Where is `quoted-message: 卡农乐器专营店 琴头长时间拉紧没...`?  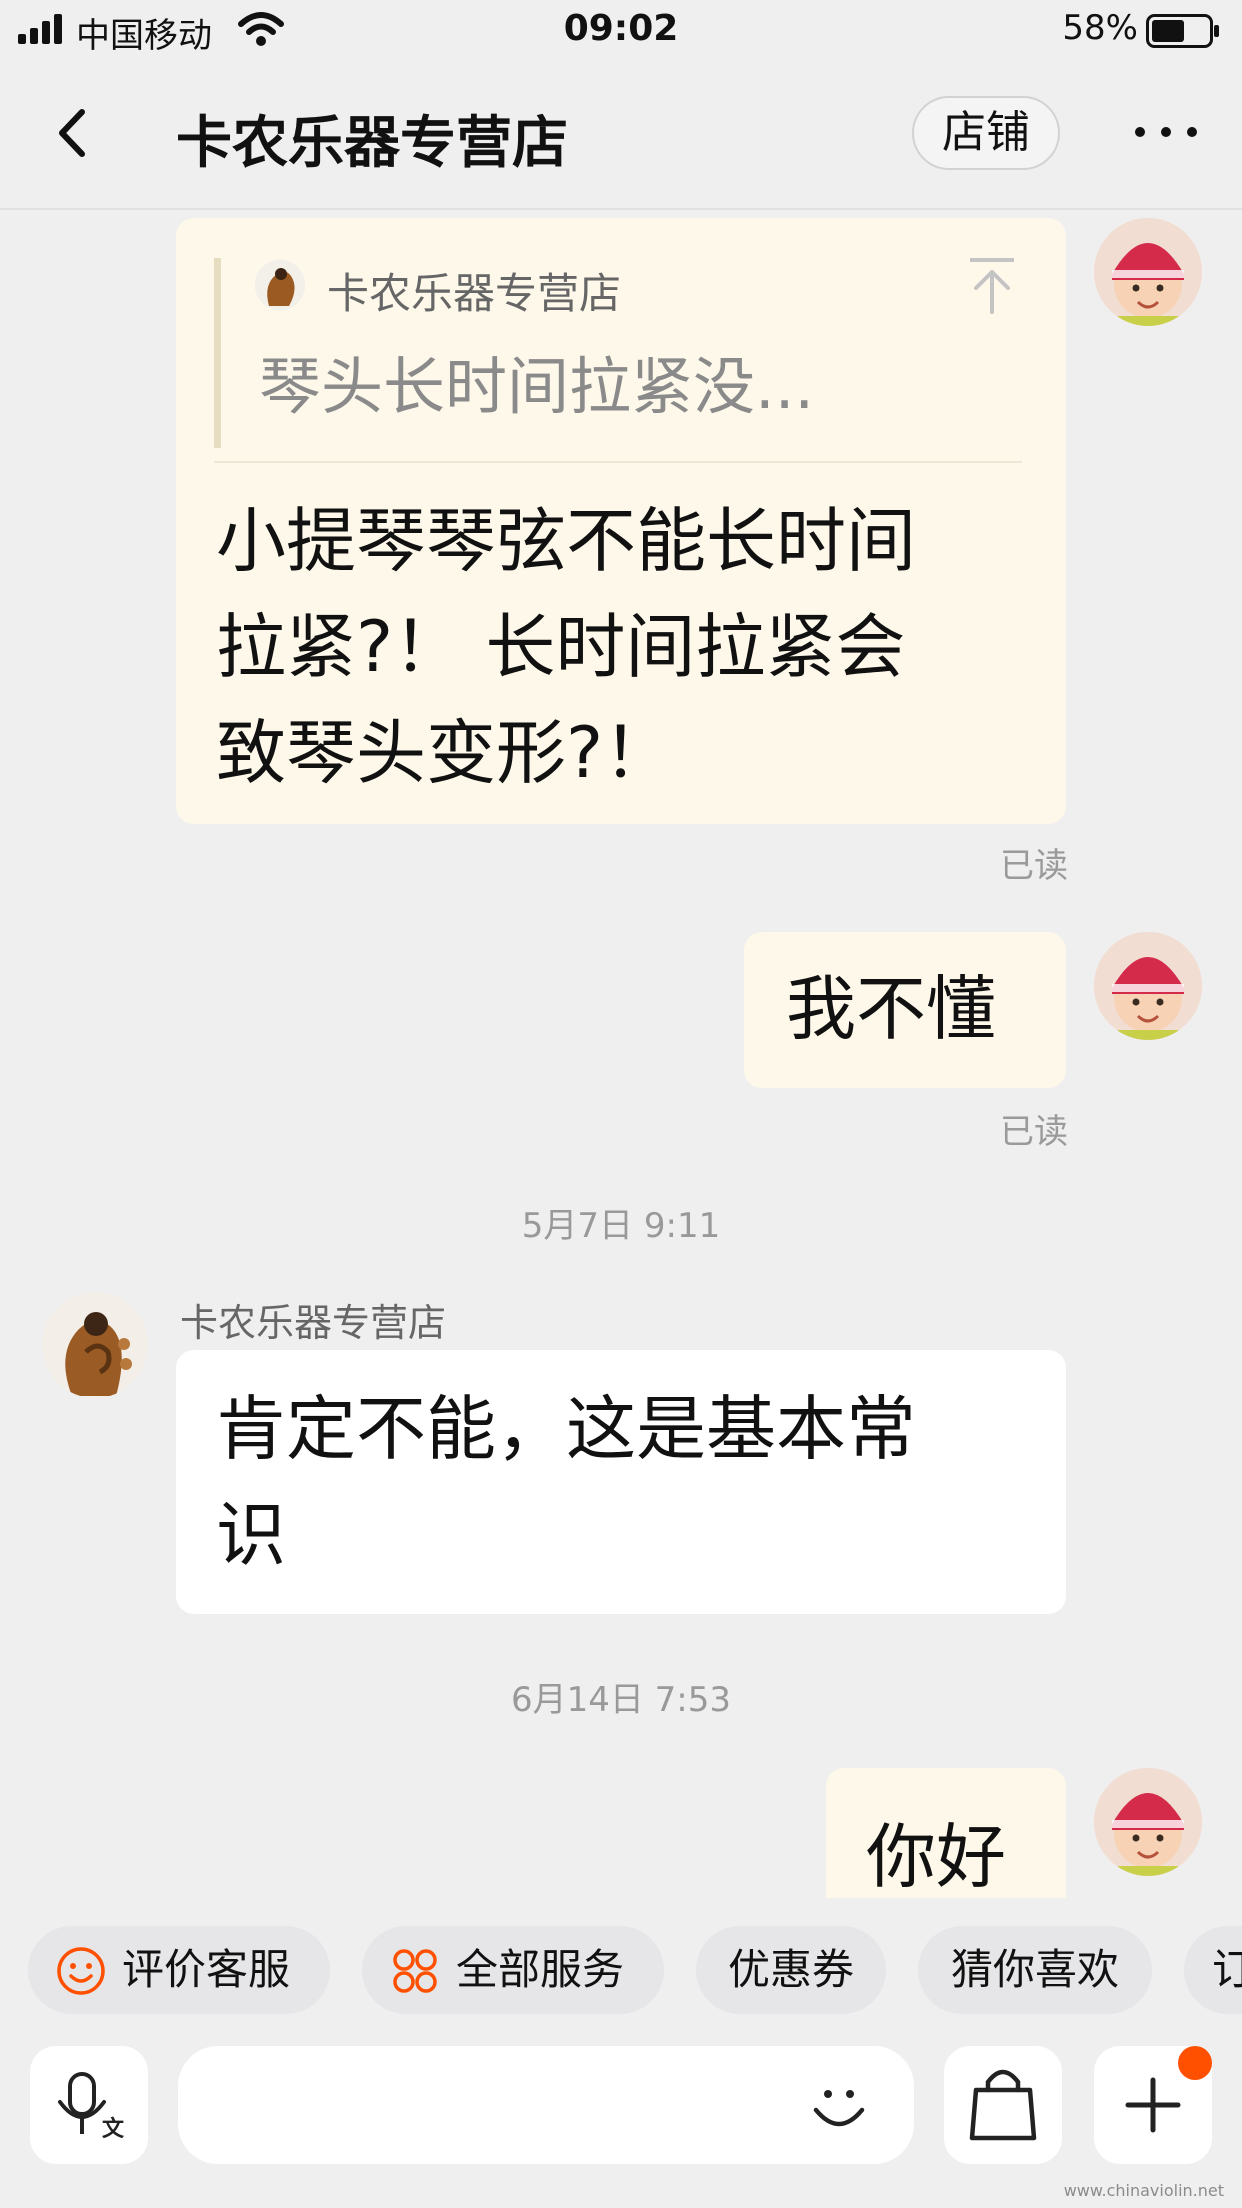
quoted-message: 卡农乐器专营店 琴头长时间拉紧没... is located at coordinates (621, 353).